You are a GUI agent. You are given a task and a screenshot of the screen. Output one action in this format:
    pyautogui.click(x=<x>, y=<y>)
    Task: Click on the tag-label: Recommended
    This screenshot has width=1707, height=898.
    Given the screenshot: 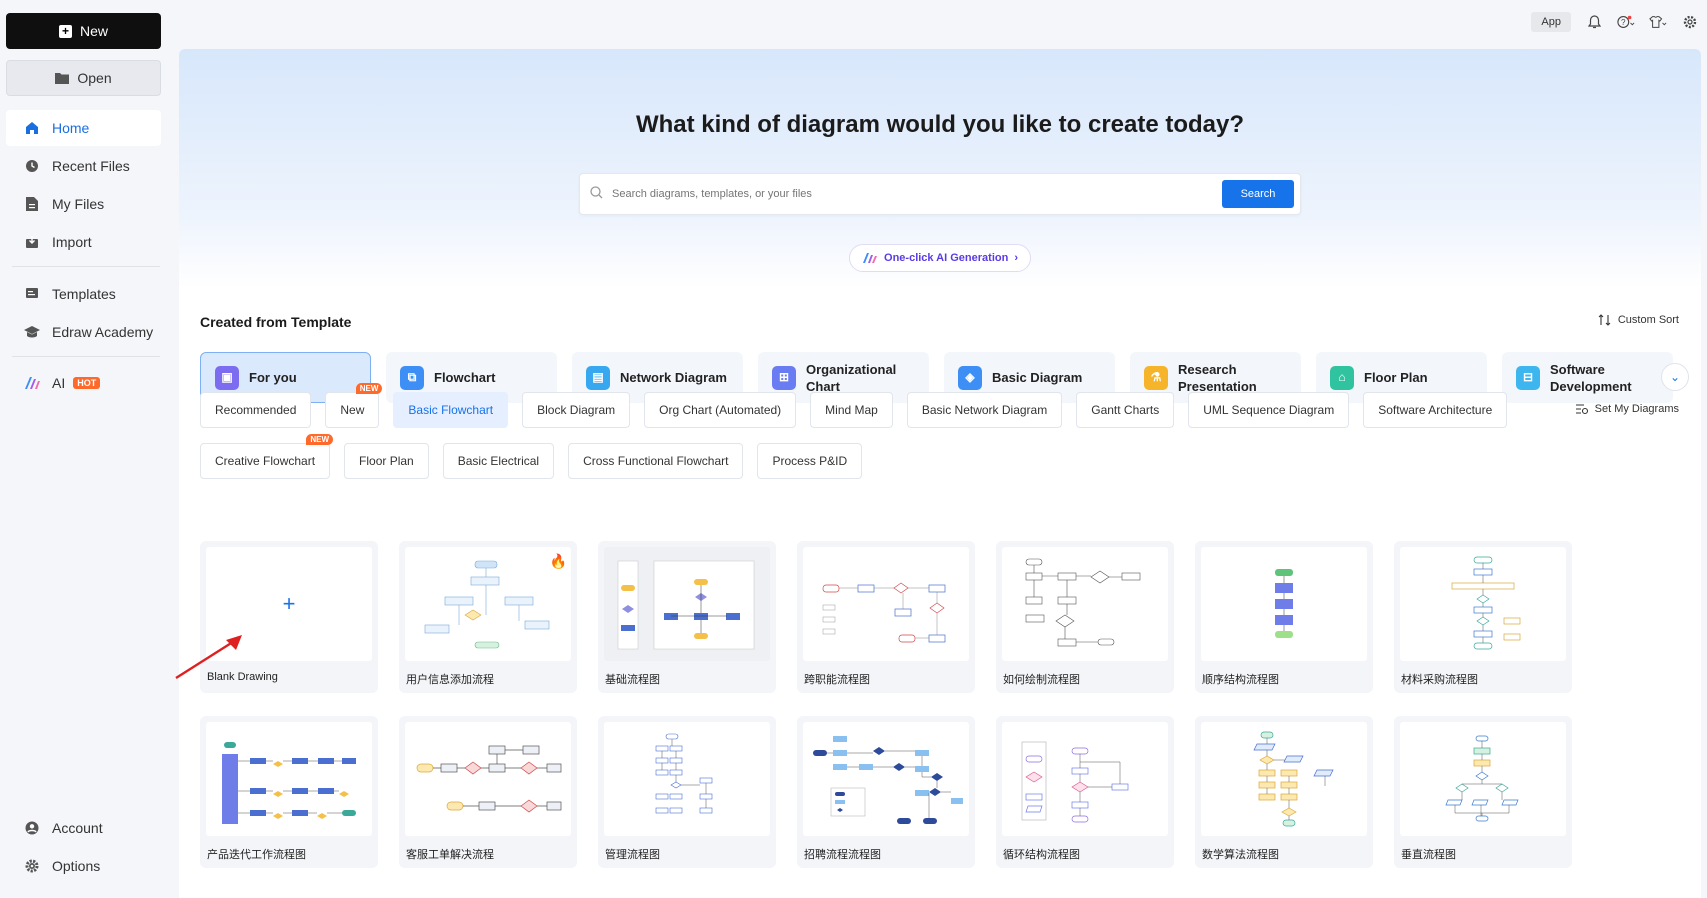 What is the action you would take?
    pyautogui.click(x=256, y=410)
    